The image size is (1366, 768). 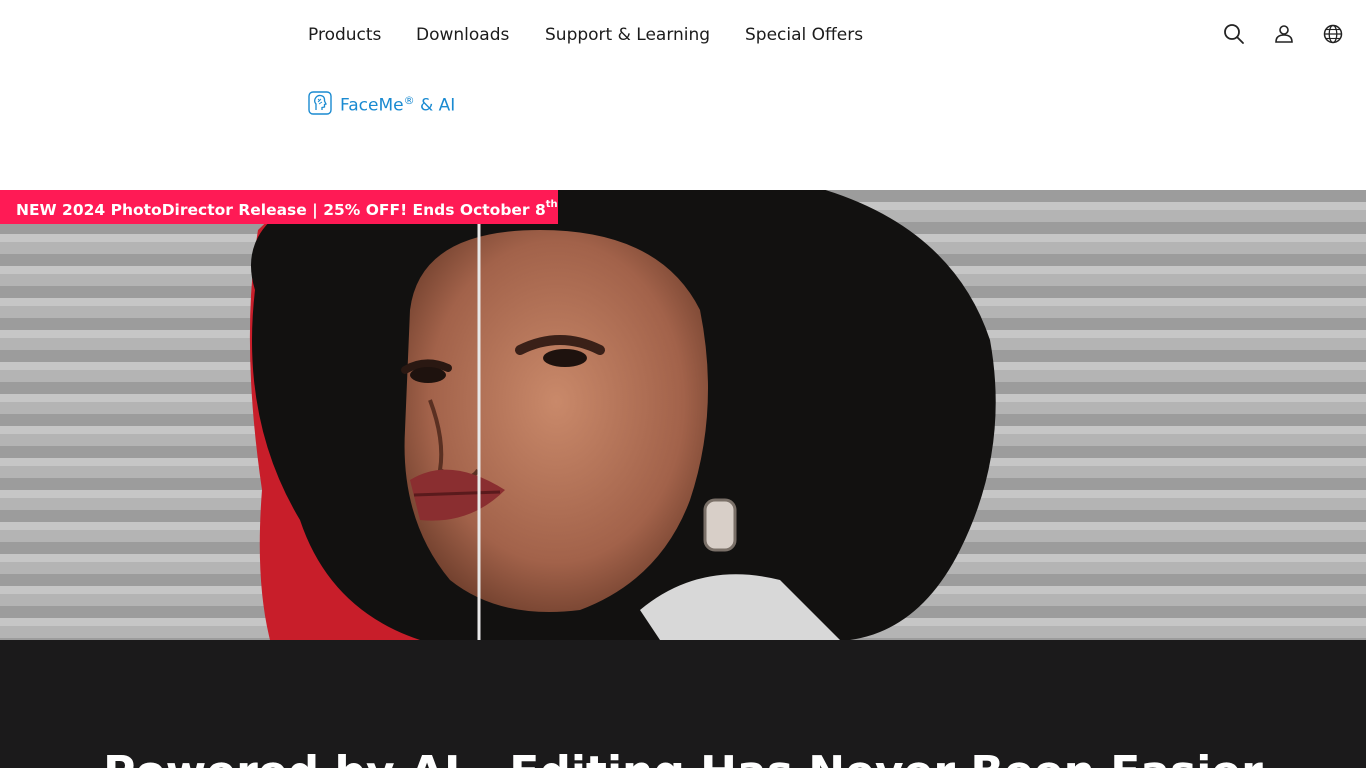 I want to click on faceme-label-text: FaceMe, so click(x=372, y=105).